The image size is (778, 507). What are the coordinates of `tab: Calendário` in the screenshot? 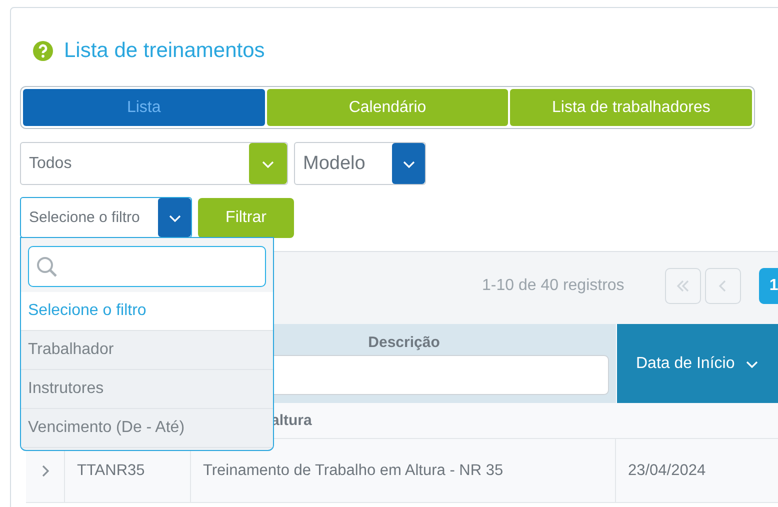 It's located at (387, 107).